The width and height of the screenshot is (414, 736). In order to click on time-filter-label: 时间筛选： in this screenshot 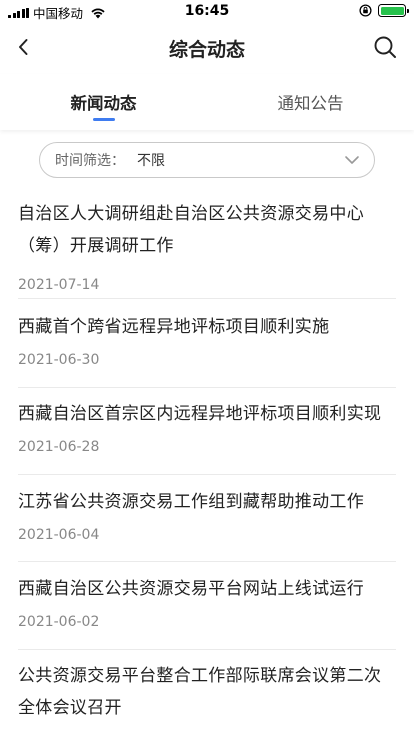, I will do `click(90, 161)`.